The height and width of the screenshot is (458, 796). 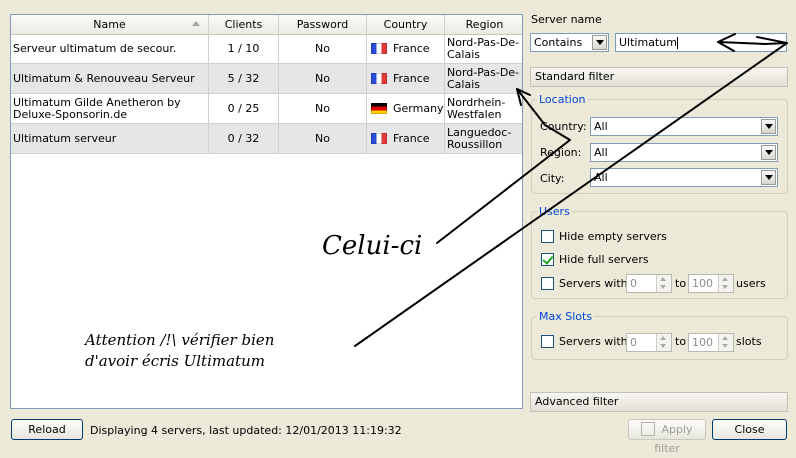 What do you see at coordinates (47, 429) in the screenshot?
I see `reload-button: Reload` at bounding box center [47, 429].